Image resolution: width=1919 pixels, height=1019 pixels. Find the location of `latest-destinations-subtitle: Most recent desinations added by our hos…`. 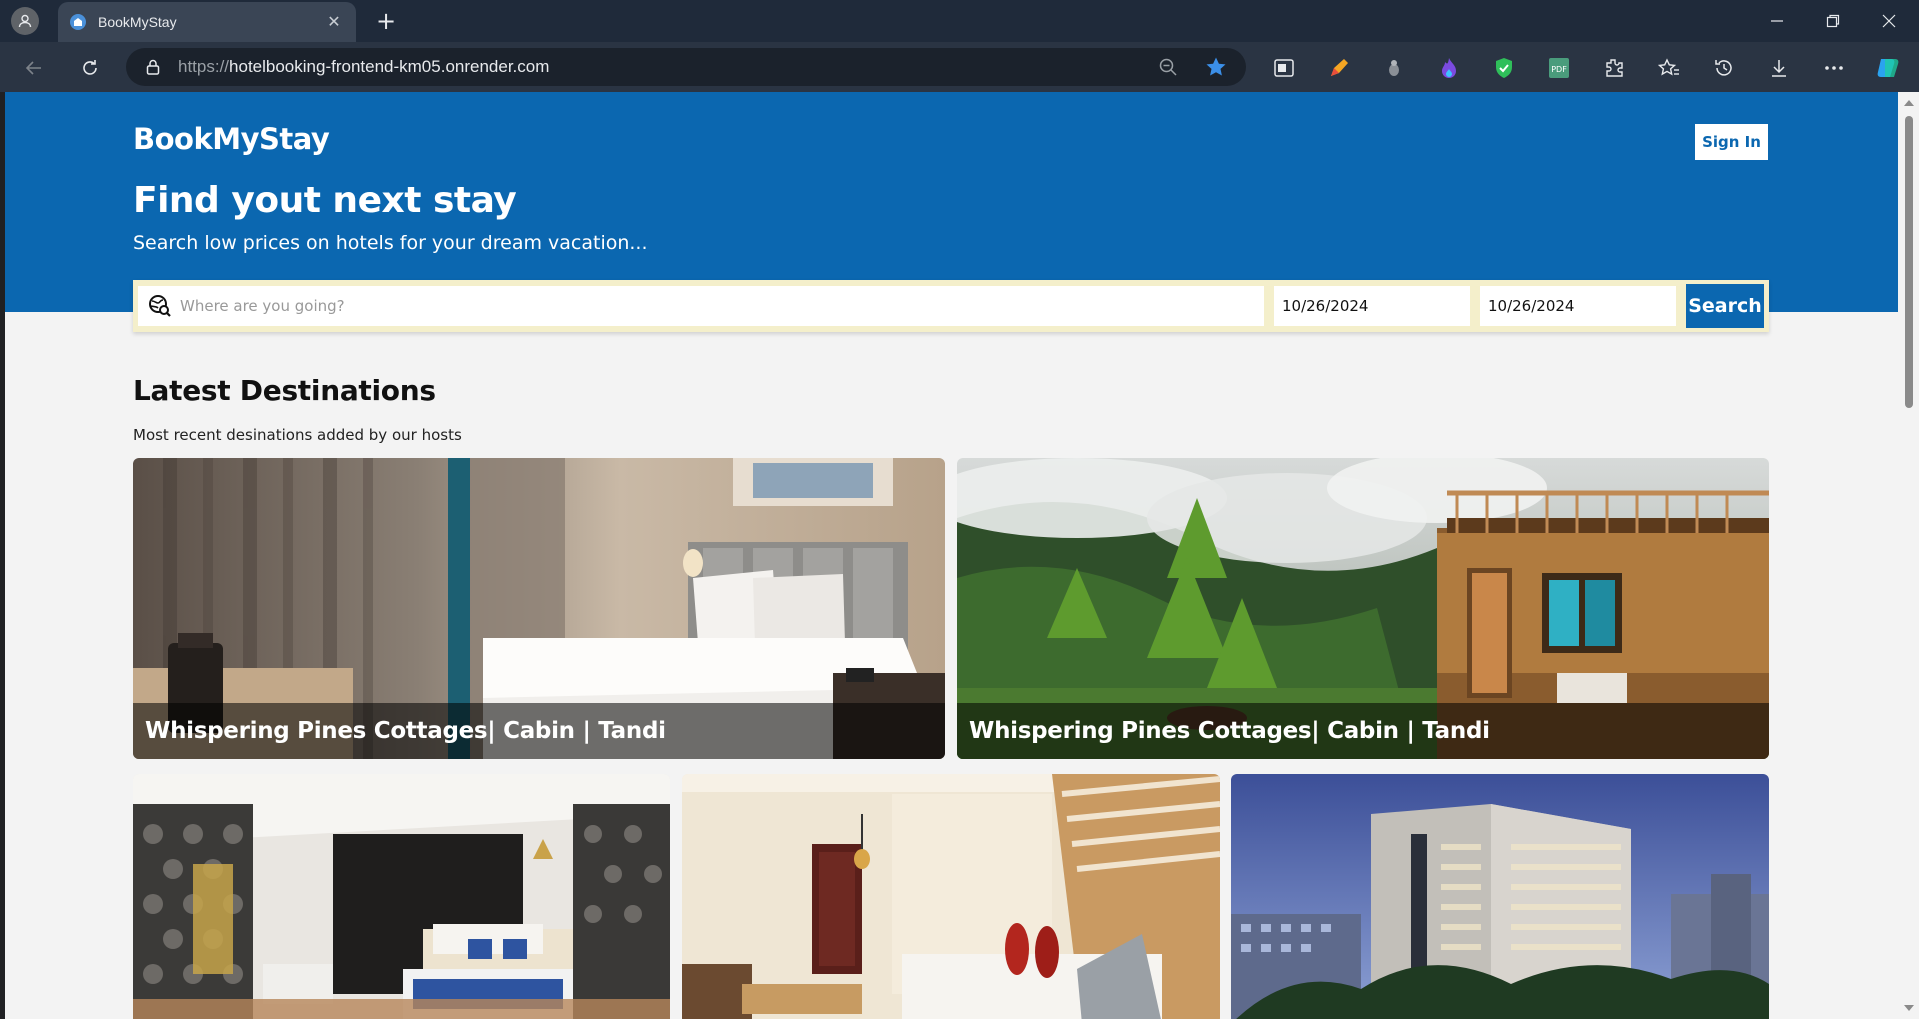

latest-destinations-subtitle: Most recent desinations added by our hos… is located at coordinates (297, 435).